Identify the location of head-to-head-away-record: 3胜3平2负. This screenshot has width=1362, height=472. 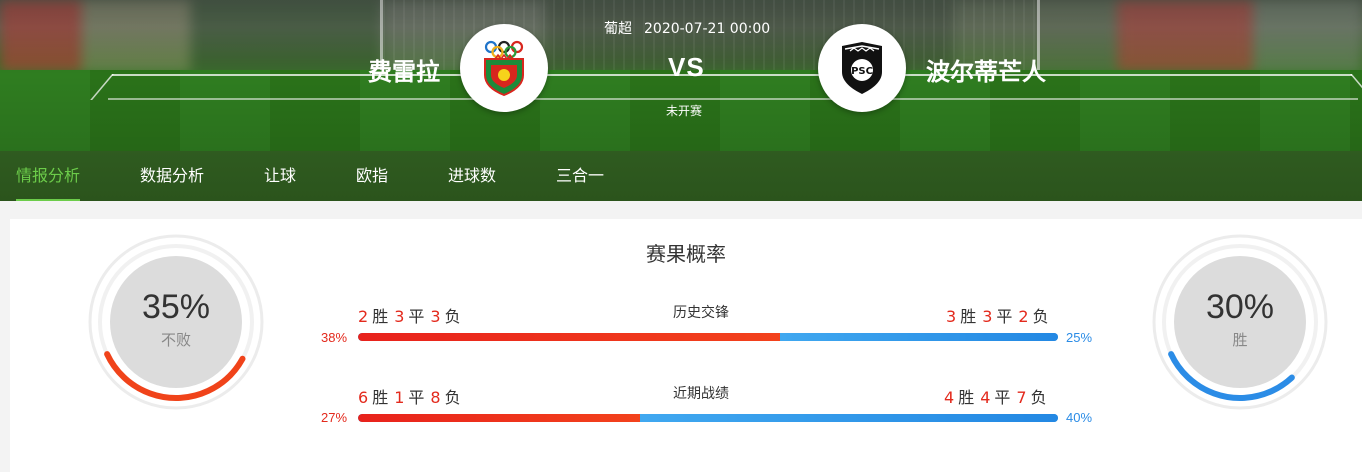
(1000, 315).